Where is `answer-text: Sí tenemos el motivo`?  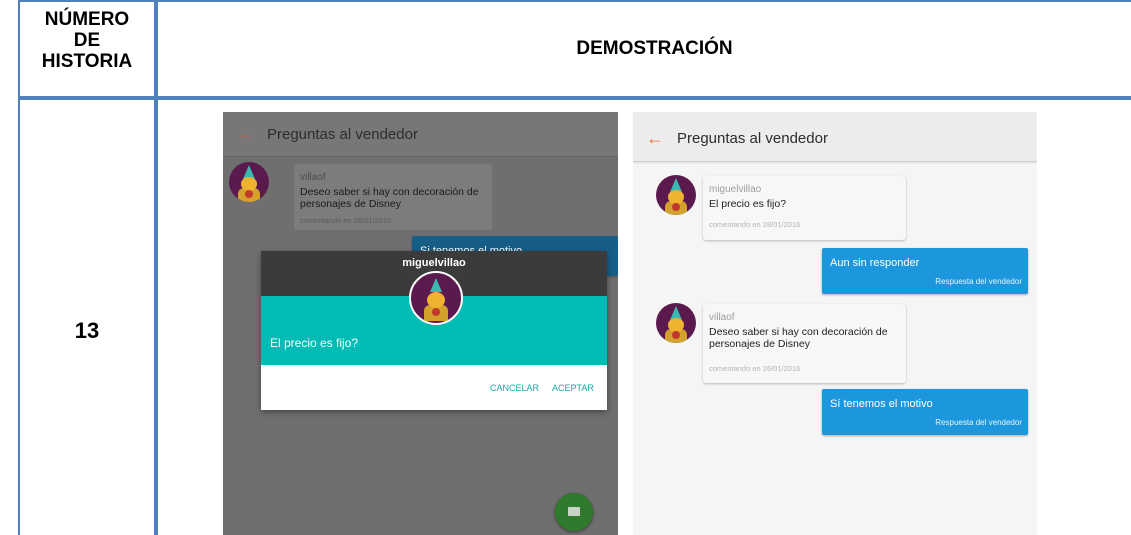
answer-text: Sí tenemos el motivo is located at coordinates (881, 404).